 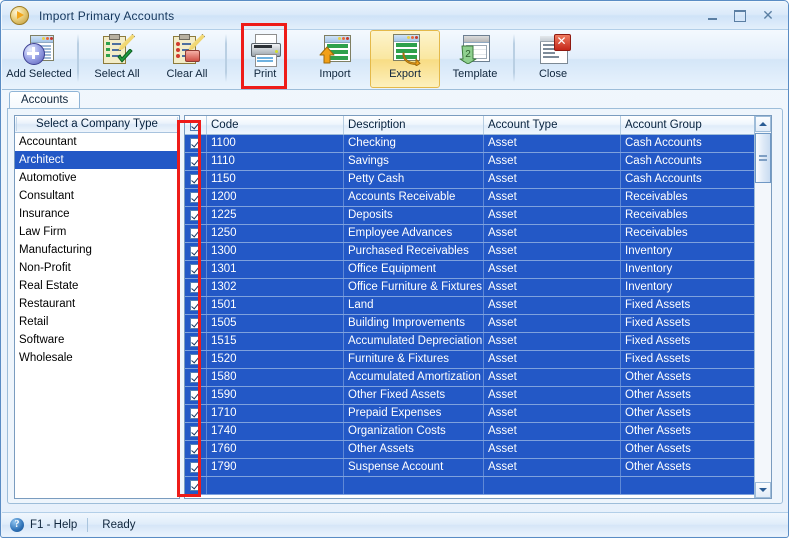 What do you see at coordinates (335, 59) in the screenshot?
I see `import-button: Import` at bounding box center [335, 59].